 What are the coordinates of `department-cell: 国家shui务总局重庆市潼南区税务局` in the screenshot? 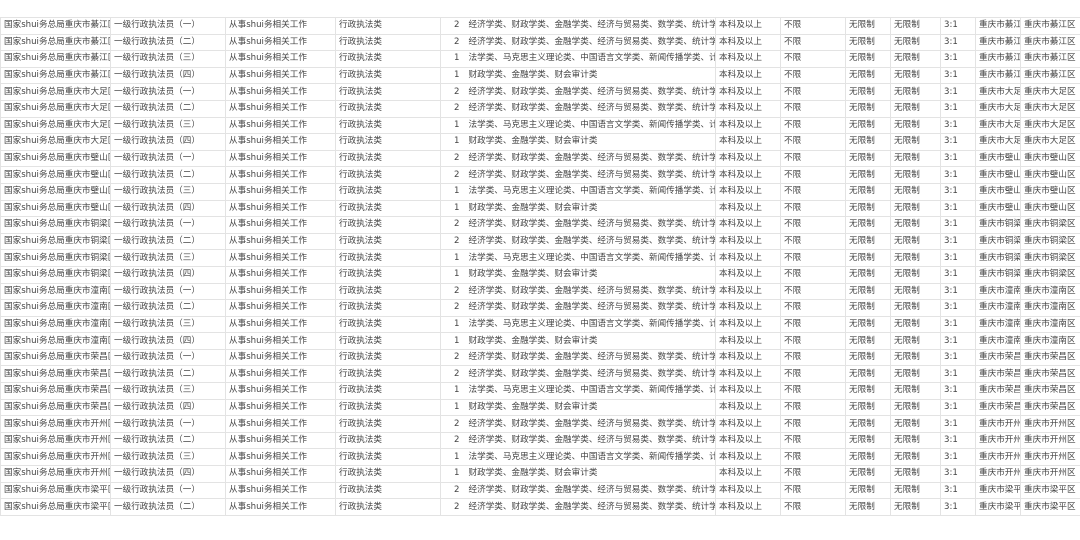 It's located at (55, 291).